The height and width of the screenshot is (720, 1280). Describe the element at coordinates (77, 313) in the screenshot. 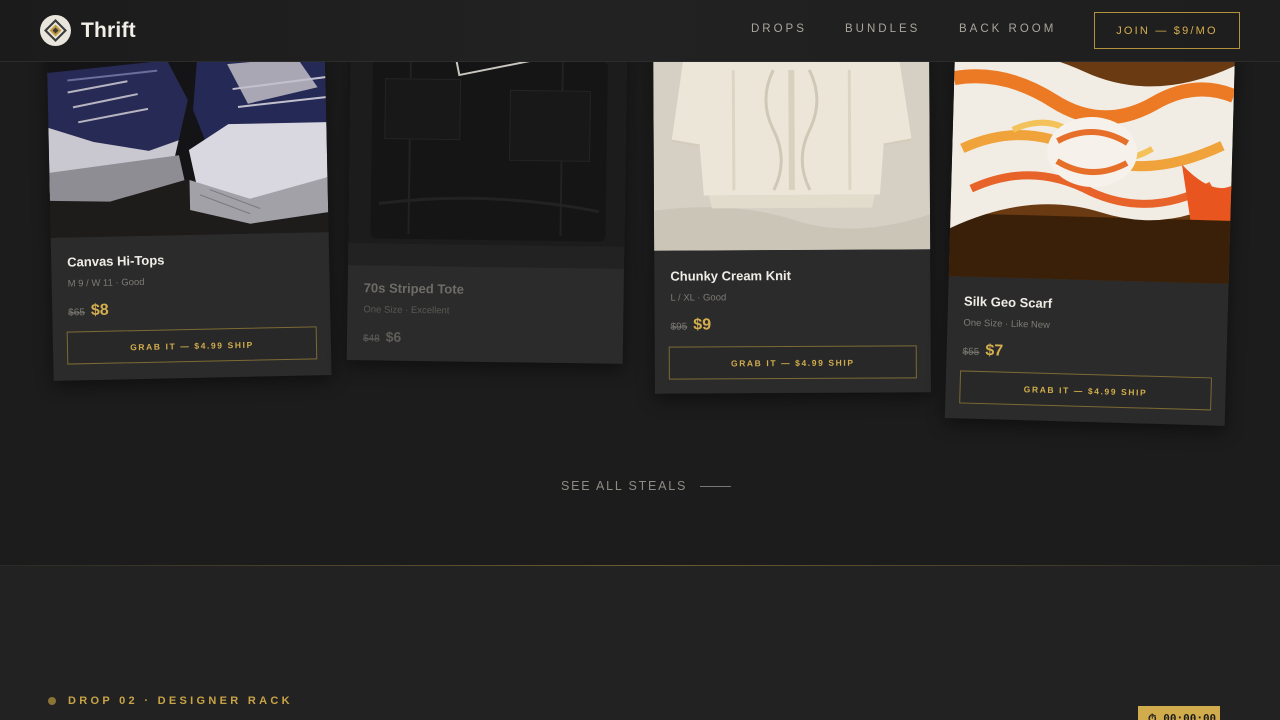

I see `original-price: $65` at that location.